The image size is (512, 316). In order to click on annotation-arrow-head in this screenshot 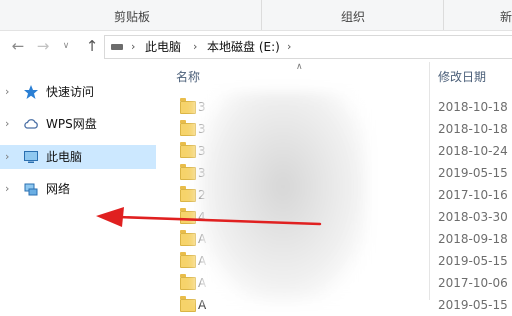, I will do `click(110, 217)`.